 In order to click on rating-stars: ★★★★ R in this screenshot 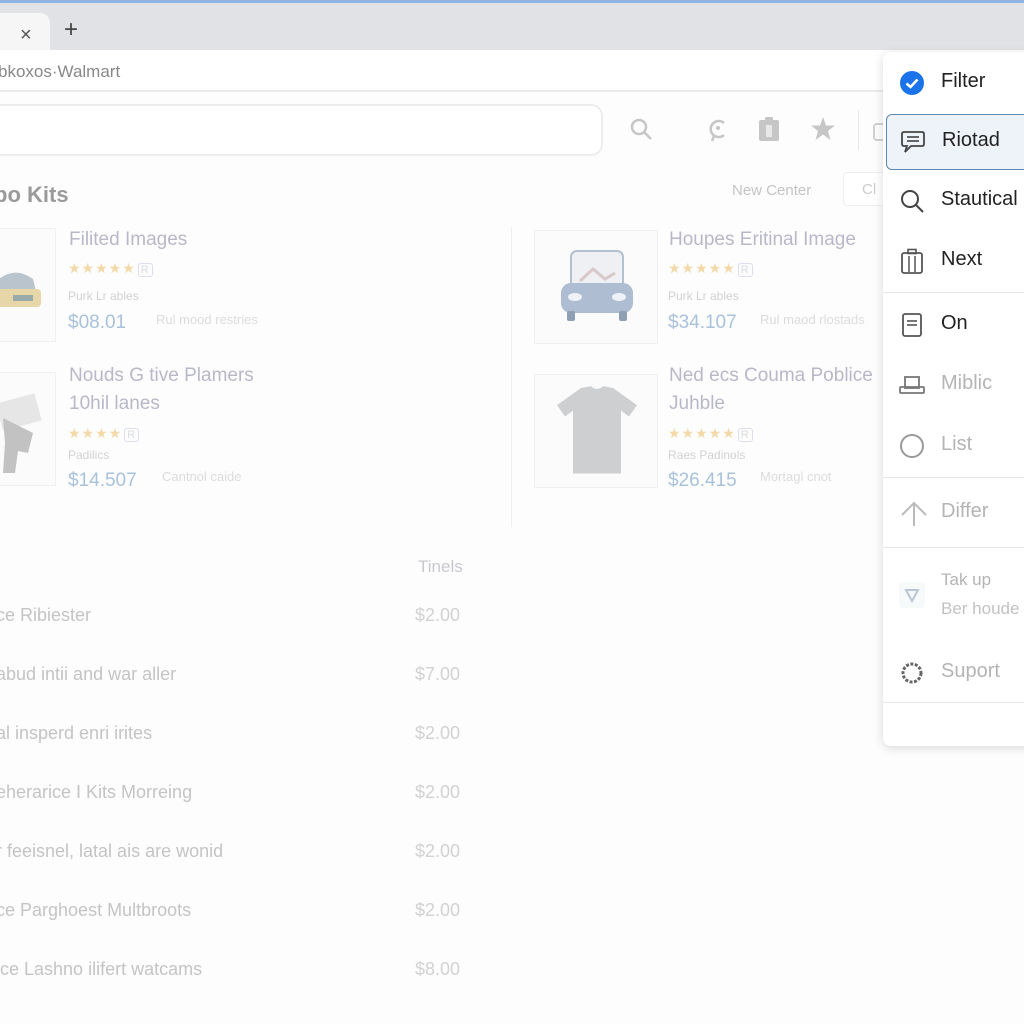, I will do `click(104, 433)`.